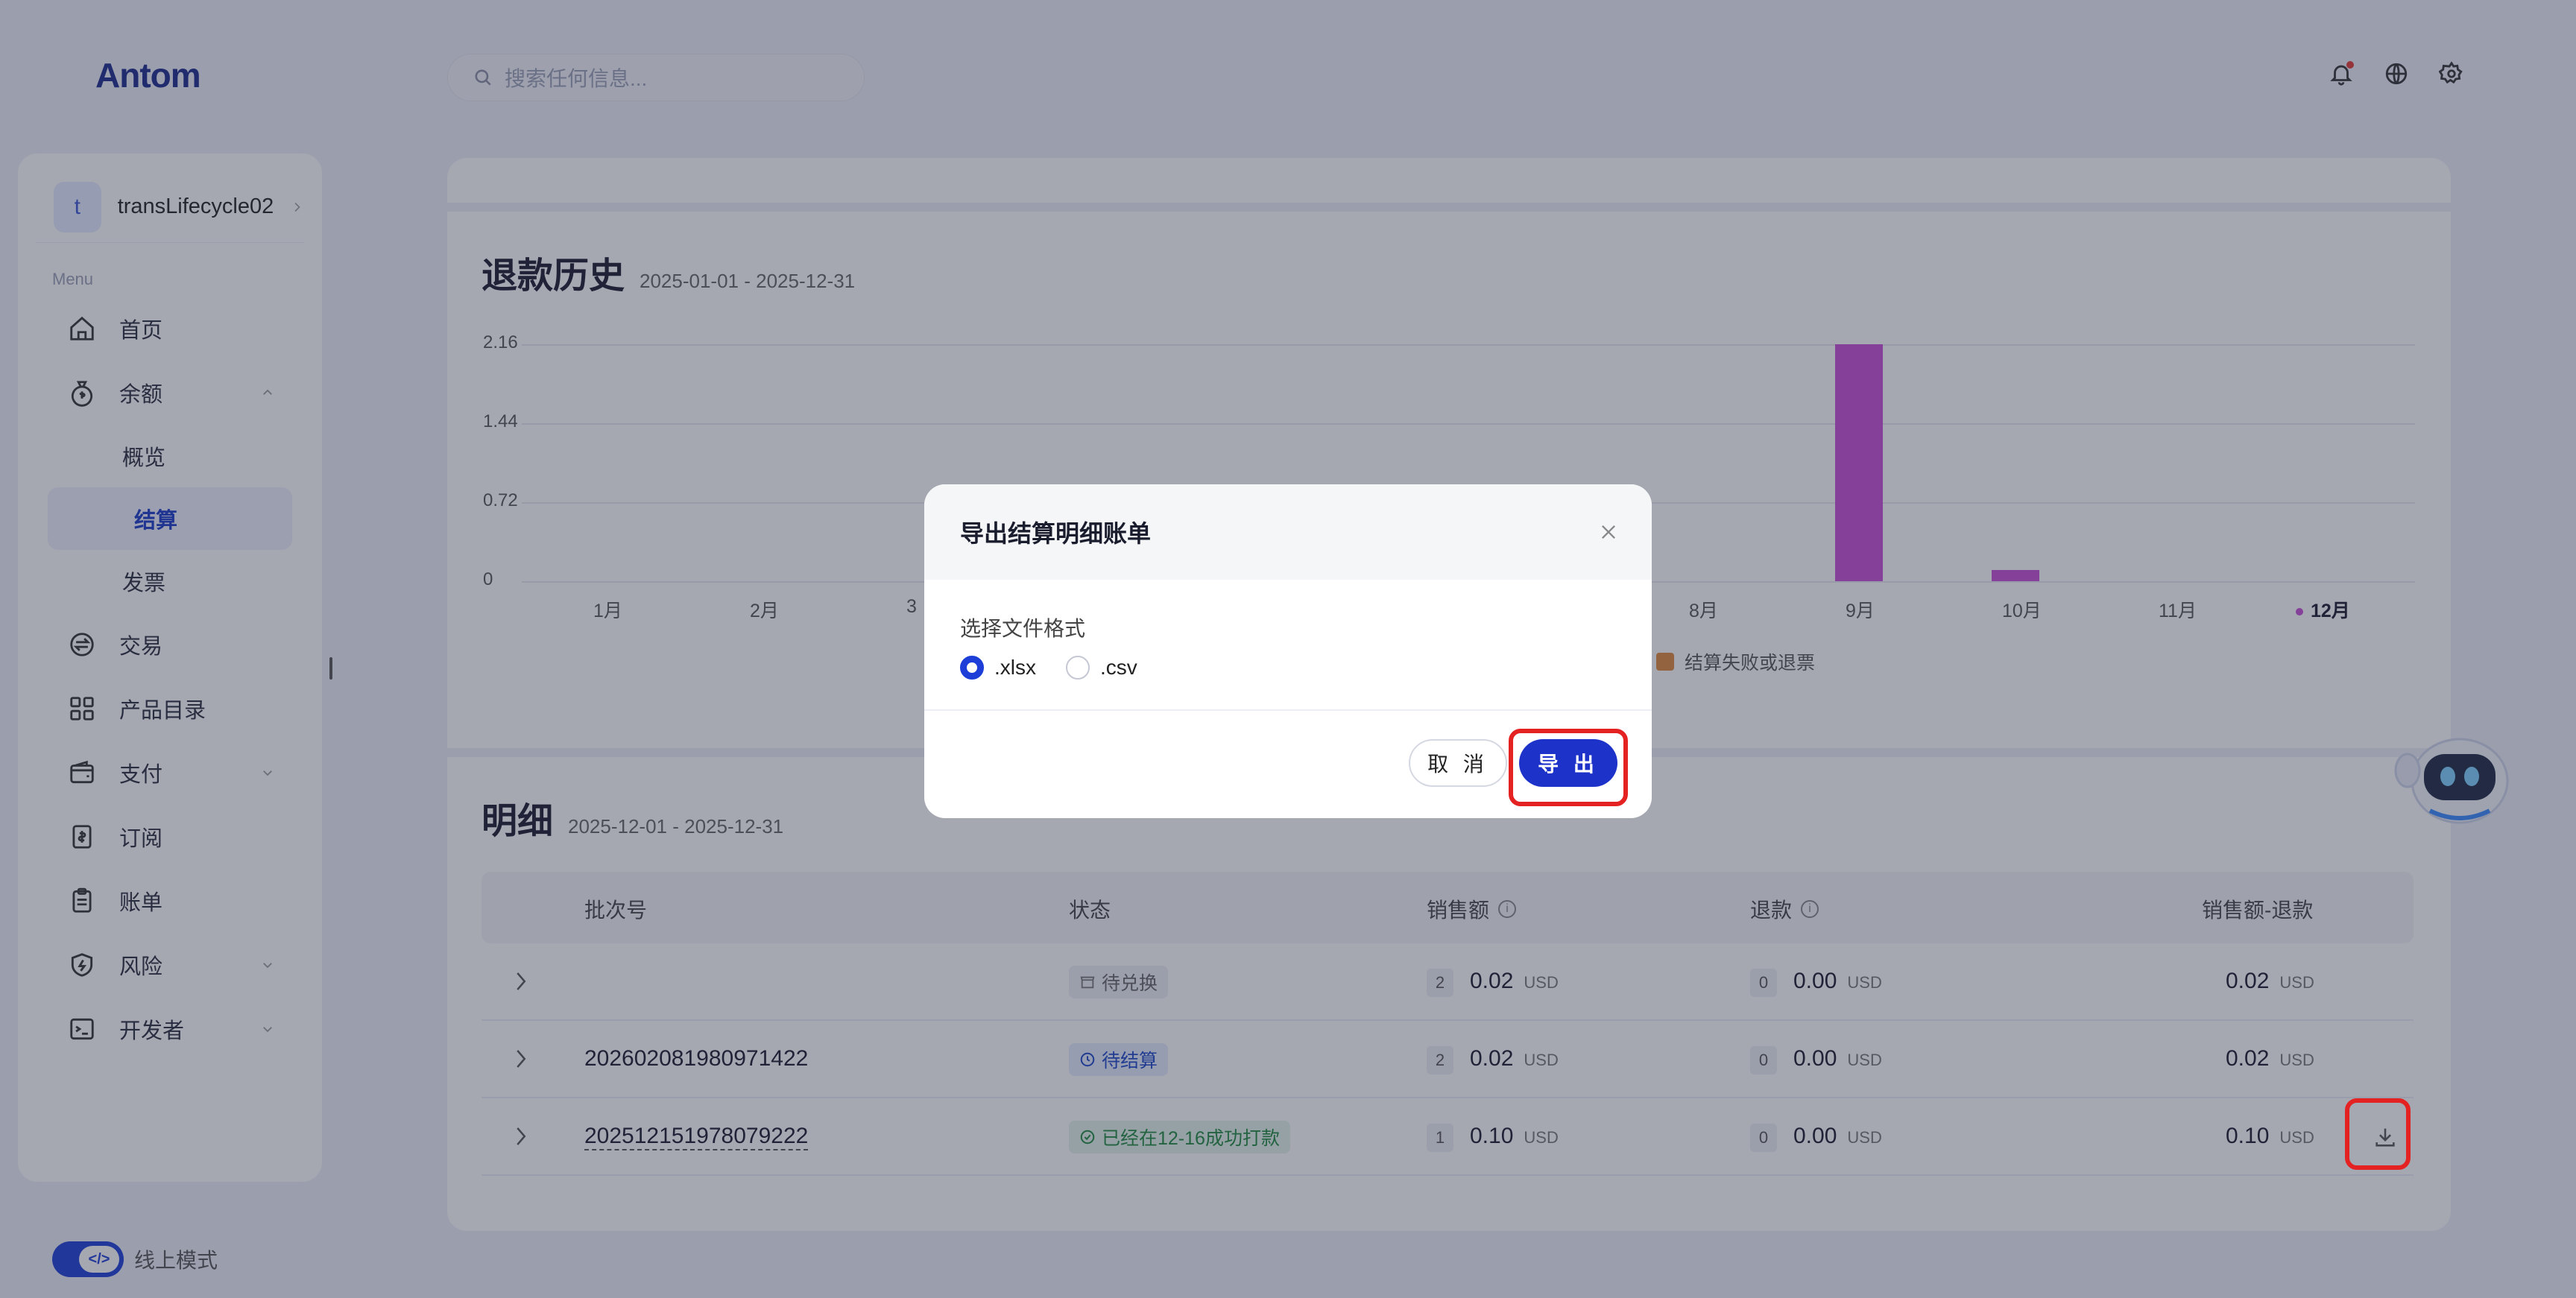 This screenshot has width=2576, height=1298. I want to click on dialog-title: 导出结算明细账单, so click(1056, 533).